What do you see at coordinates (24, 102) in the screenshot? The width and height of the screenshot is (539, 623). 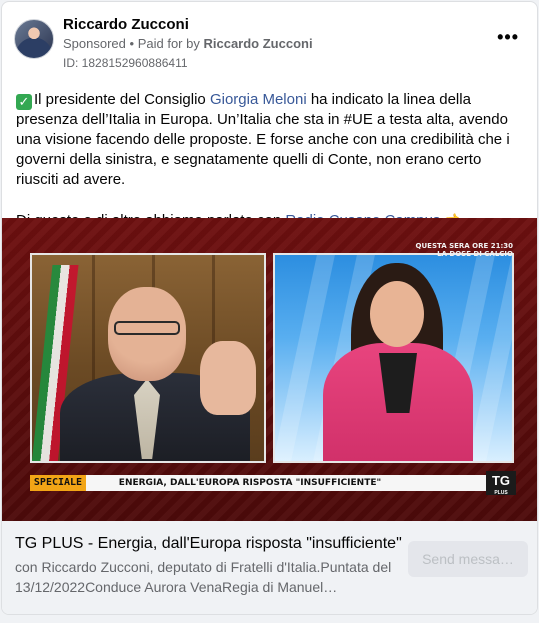 I see `check-mark-icon: ✓` at bounding box center [24, 102].